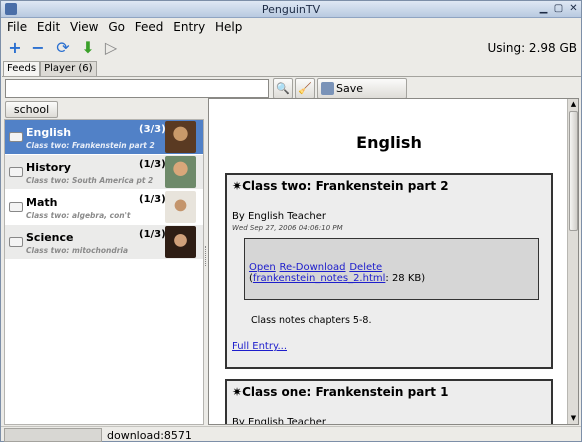 The width and height of the screenshot is (582, 442). I want to click on feed-name: Math, so click(42, 202).